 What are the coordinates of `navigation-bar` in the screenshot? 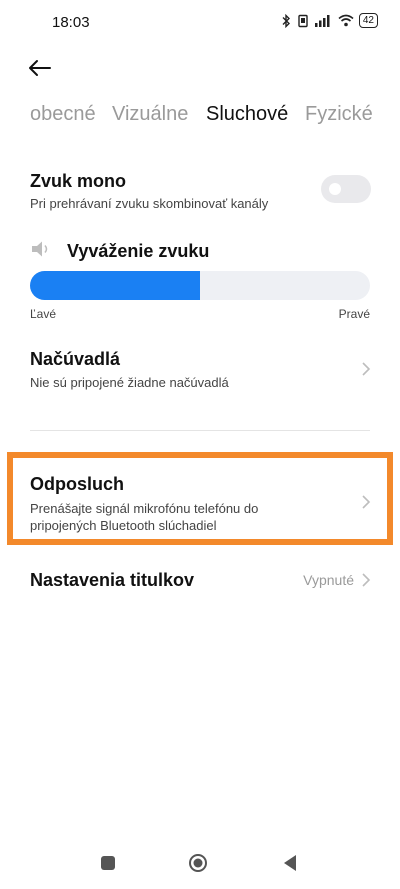 It's located at (200, 862).